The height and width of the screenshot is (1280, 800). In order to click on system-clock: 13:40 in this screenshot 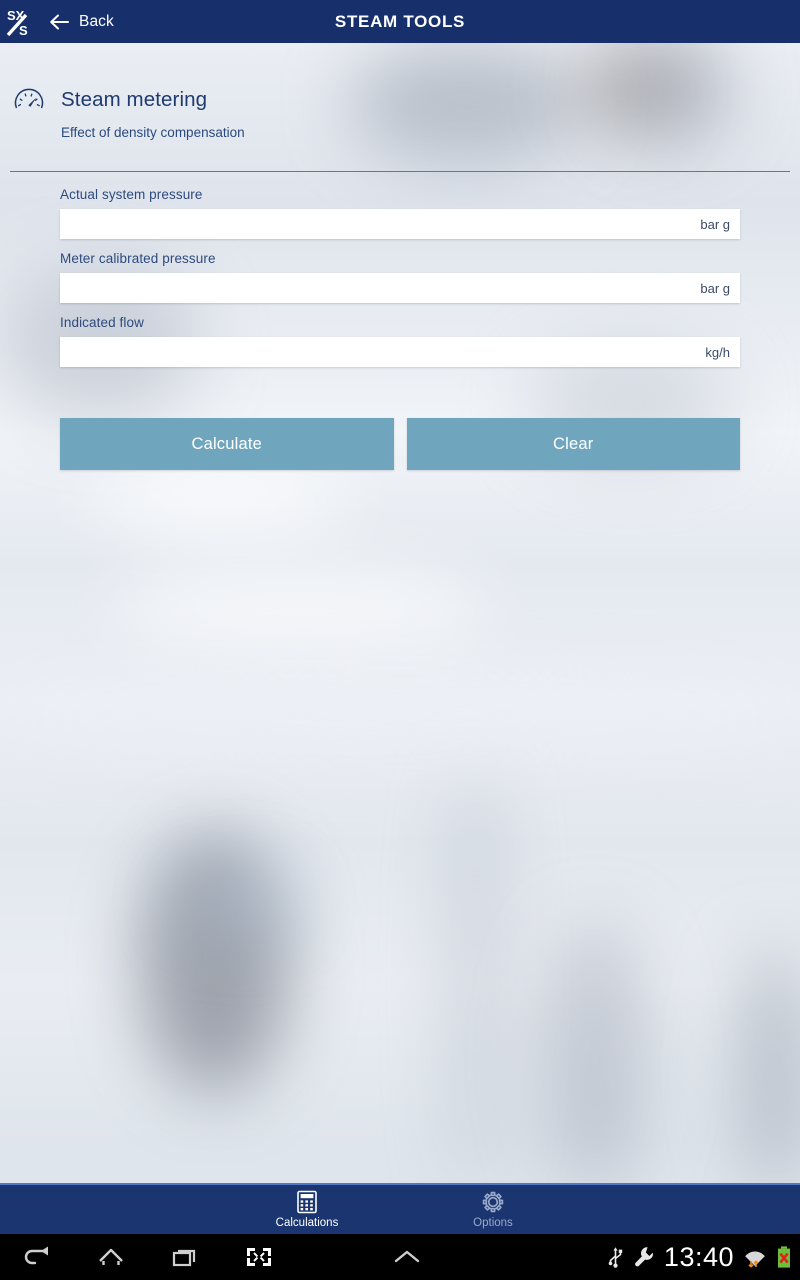, I will do `click(698, 1256)`.